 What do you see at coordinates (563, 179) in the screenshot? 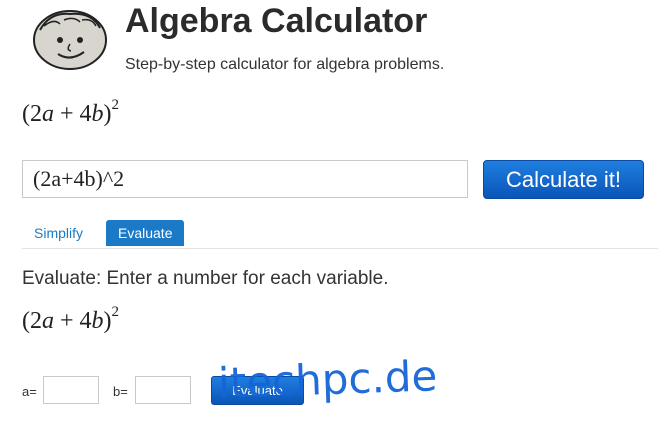
I see `calculate-button: Calculate it!` at bounding box center [563, 179].